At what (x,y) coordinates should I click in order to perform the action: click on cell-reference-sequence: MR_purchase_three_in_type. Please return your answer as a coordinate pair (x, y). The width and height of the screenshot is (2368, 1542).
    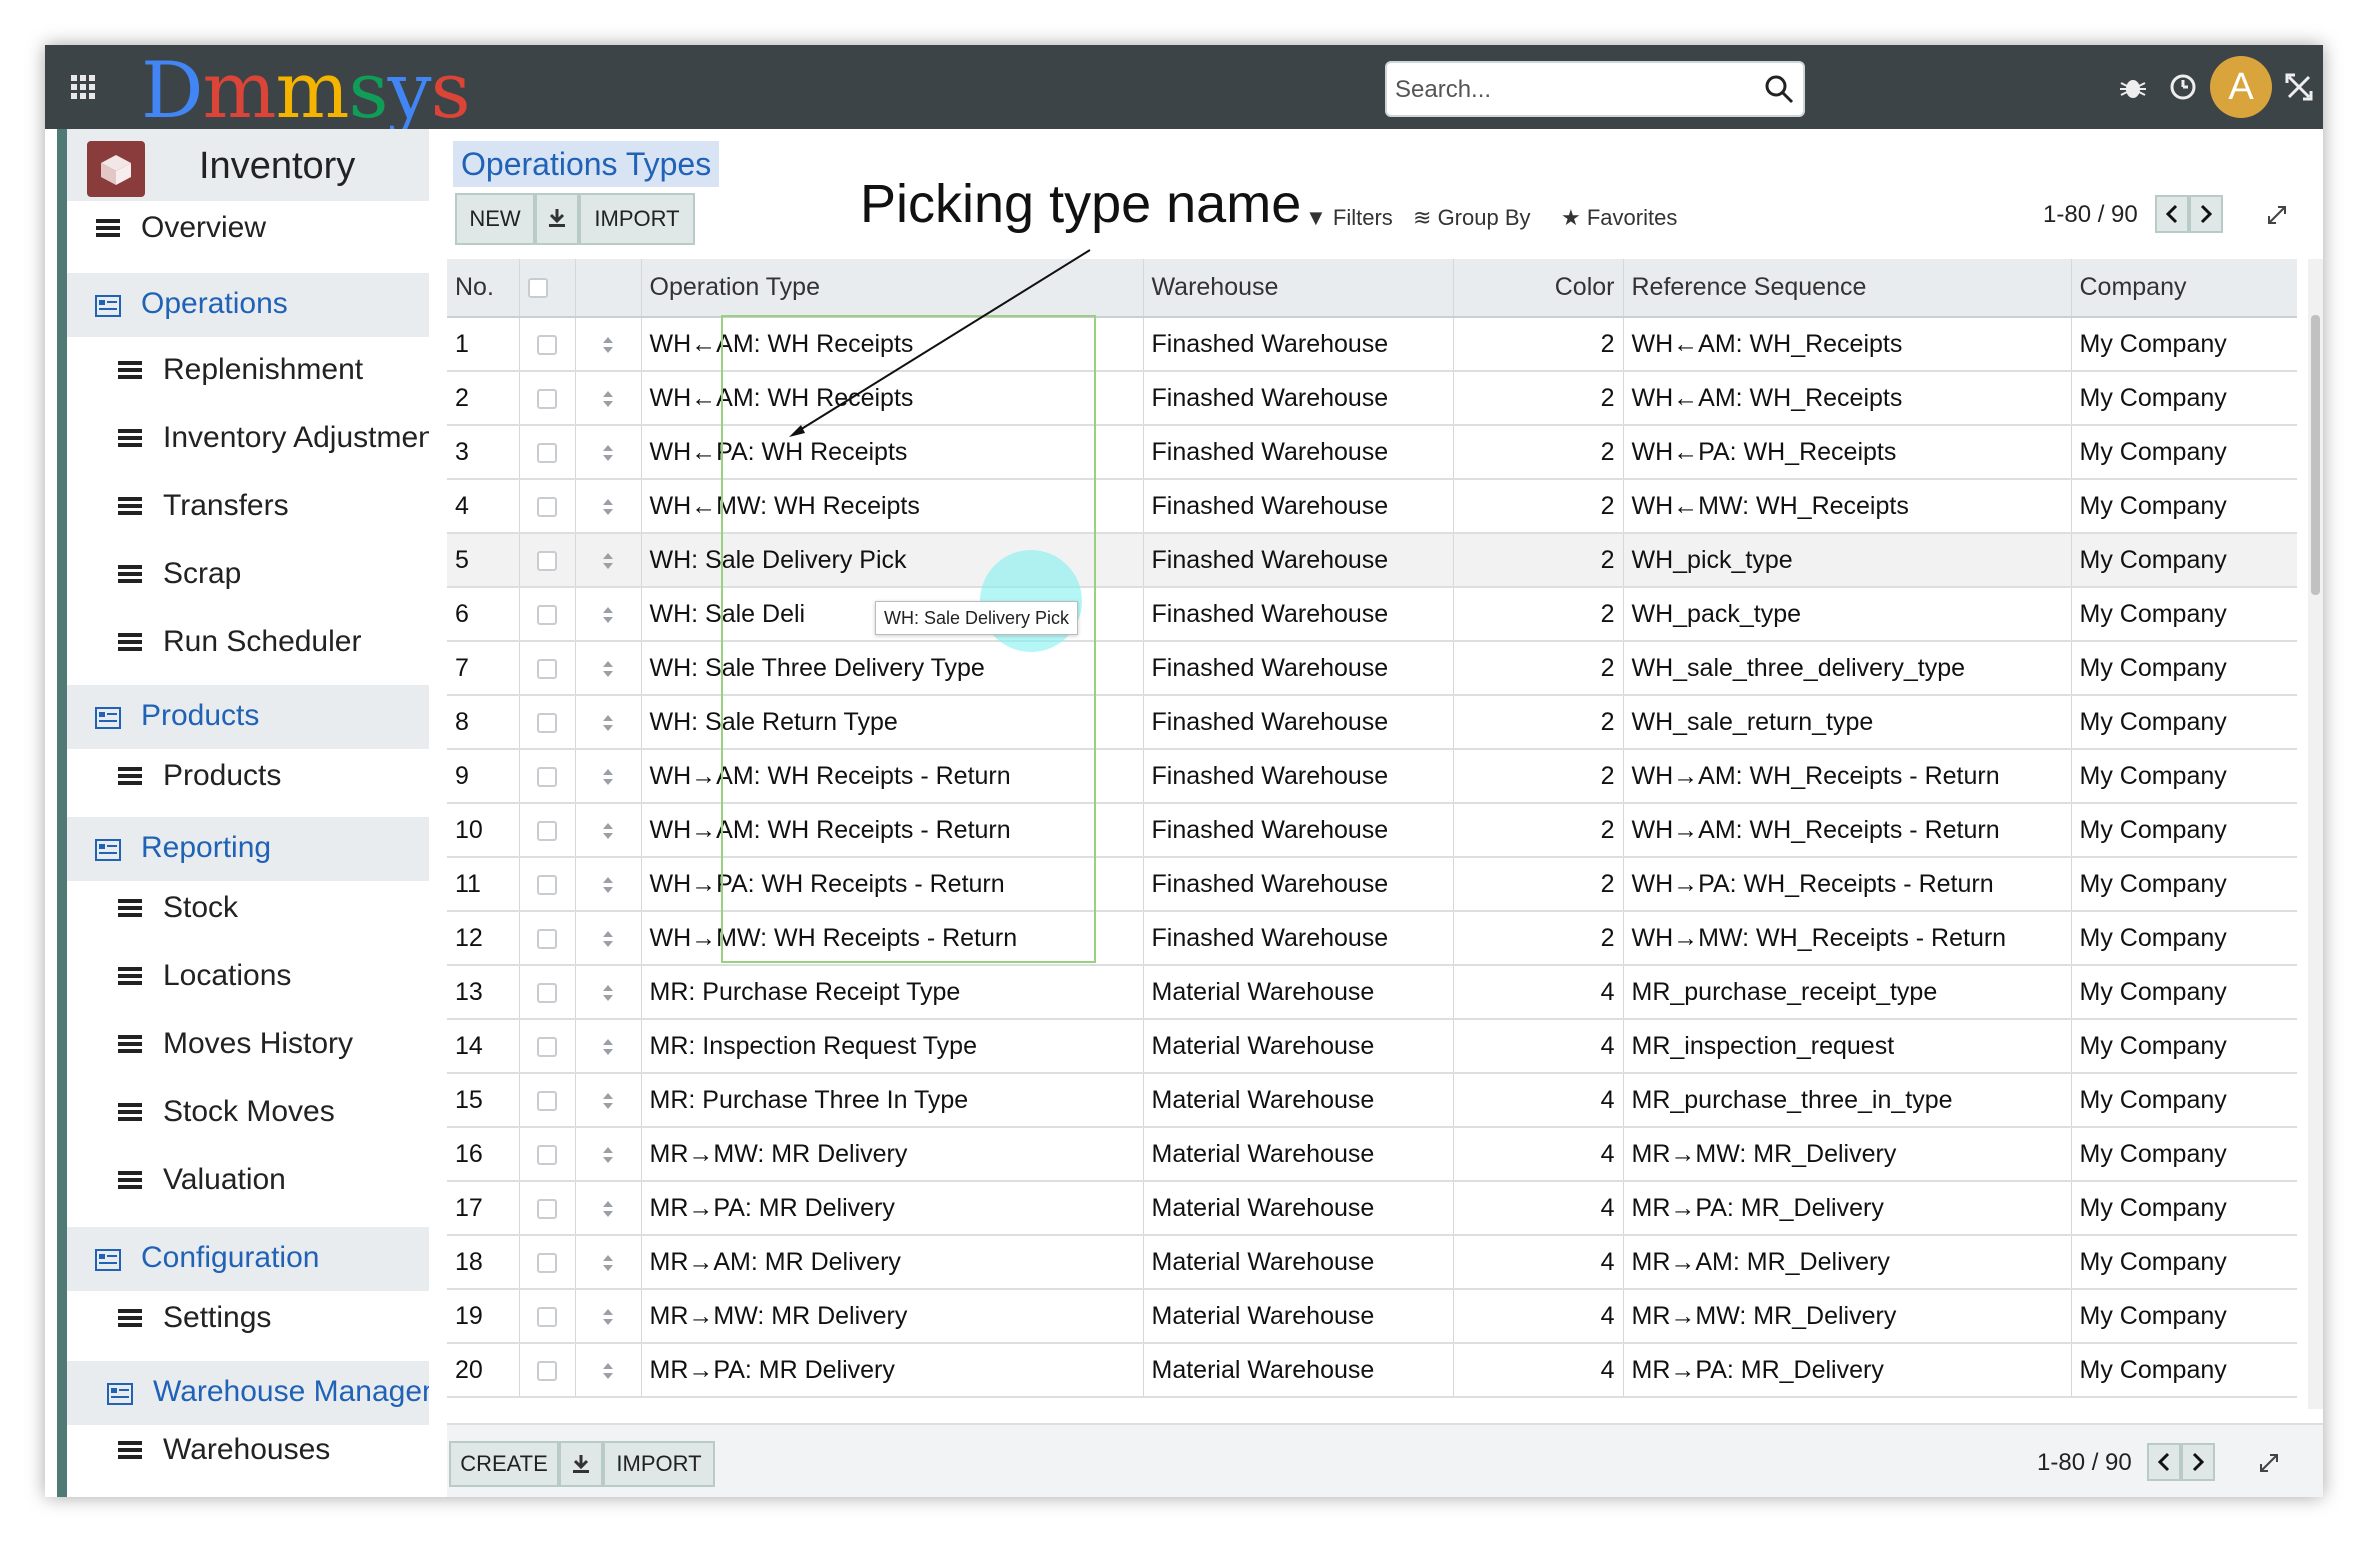
    Looking at the image, I should click on (1847, 1100).